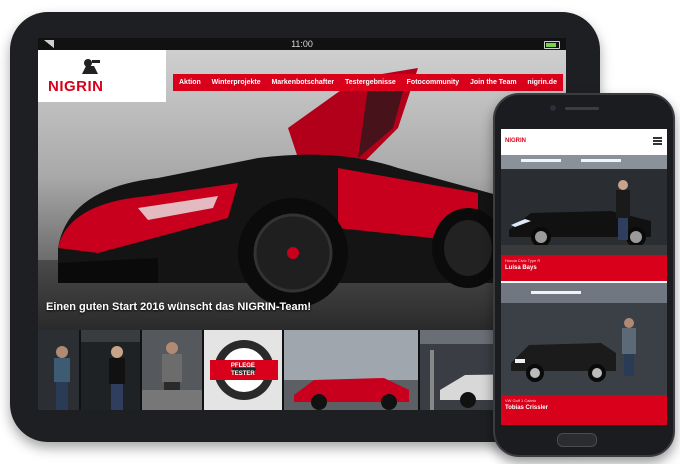 The height and width of the screenshot is (464, 680). What do you see at coordinates (521, 268) in the screenshot?
I see `card-1-title: Luisa Bays` at bounding box center [521, 268].